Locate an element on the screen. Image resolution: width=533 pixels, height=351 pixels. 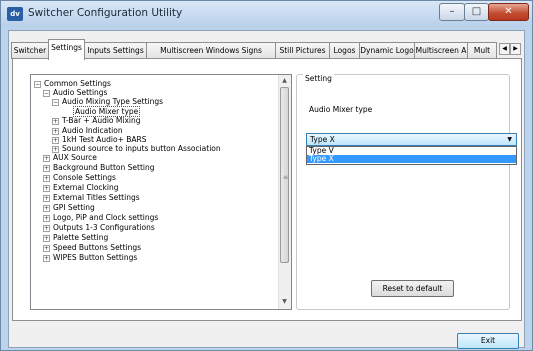
tree-item: + GPI Setting is located at coordinates (69, 207).